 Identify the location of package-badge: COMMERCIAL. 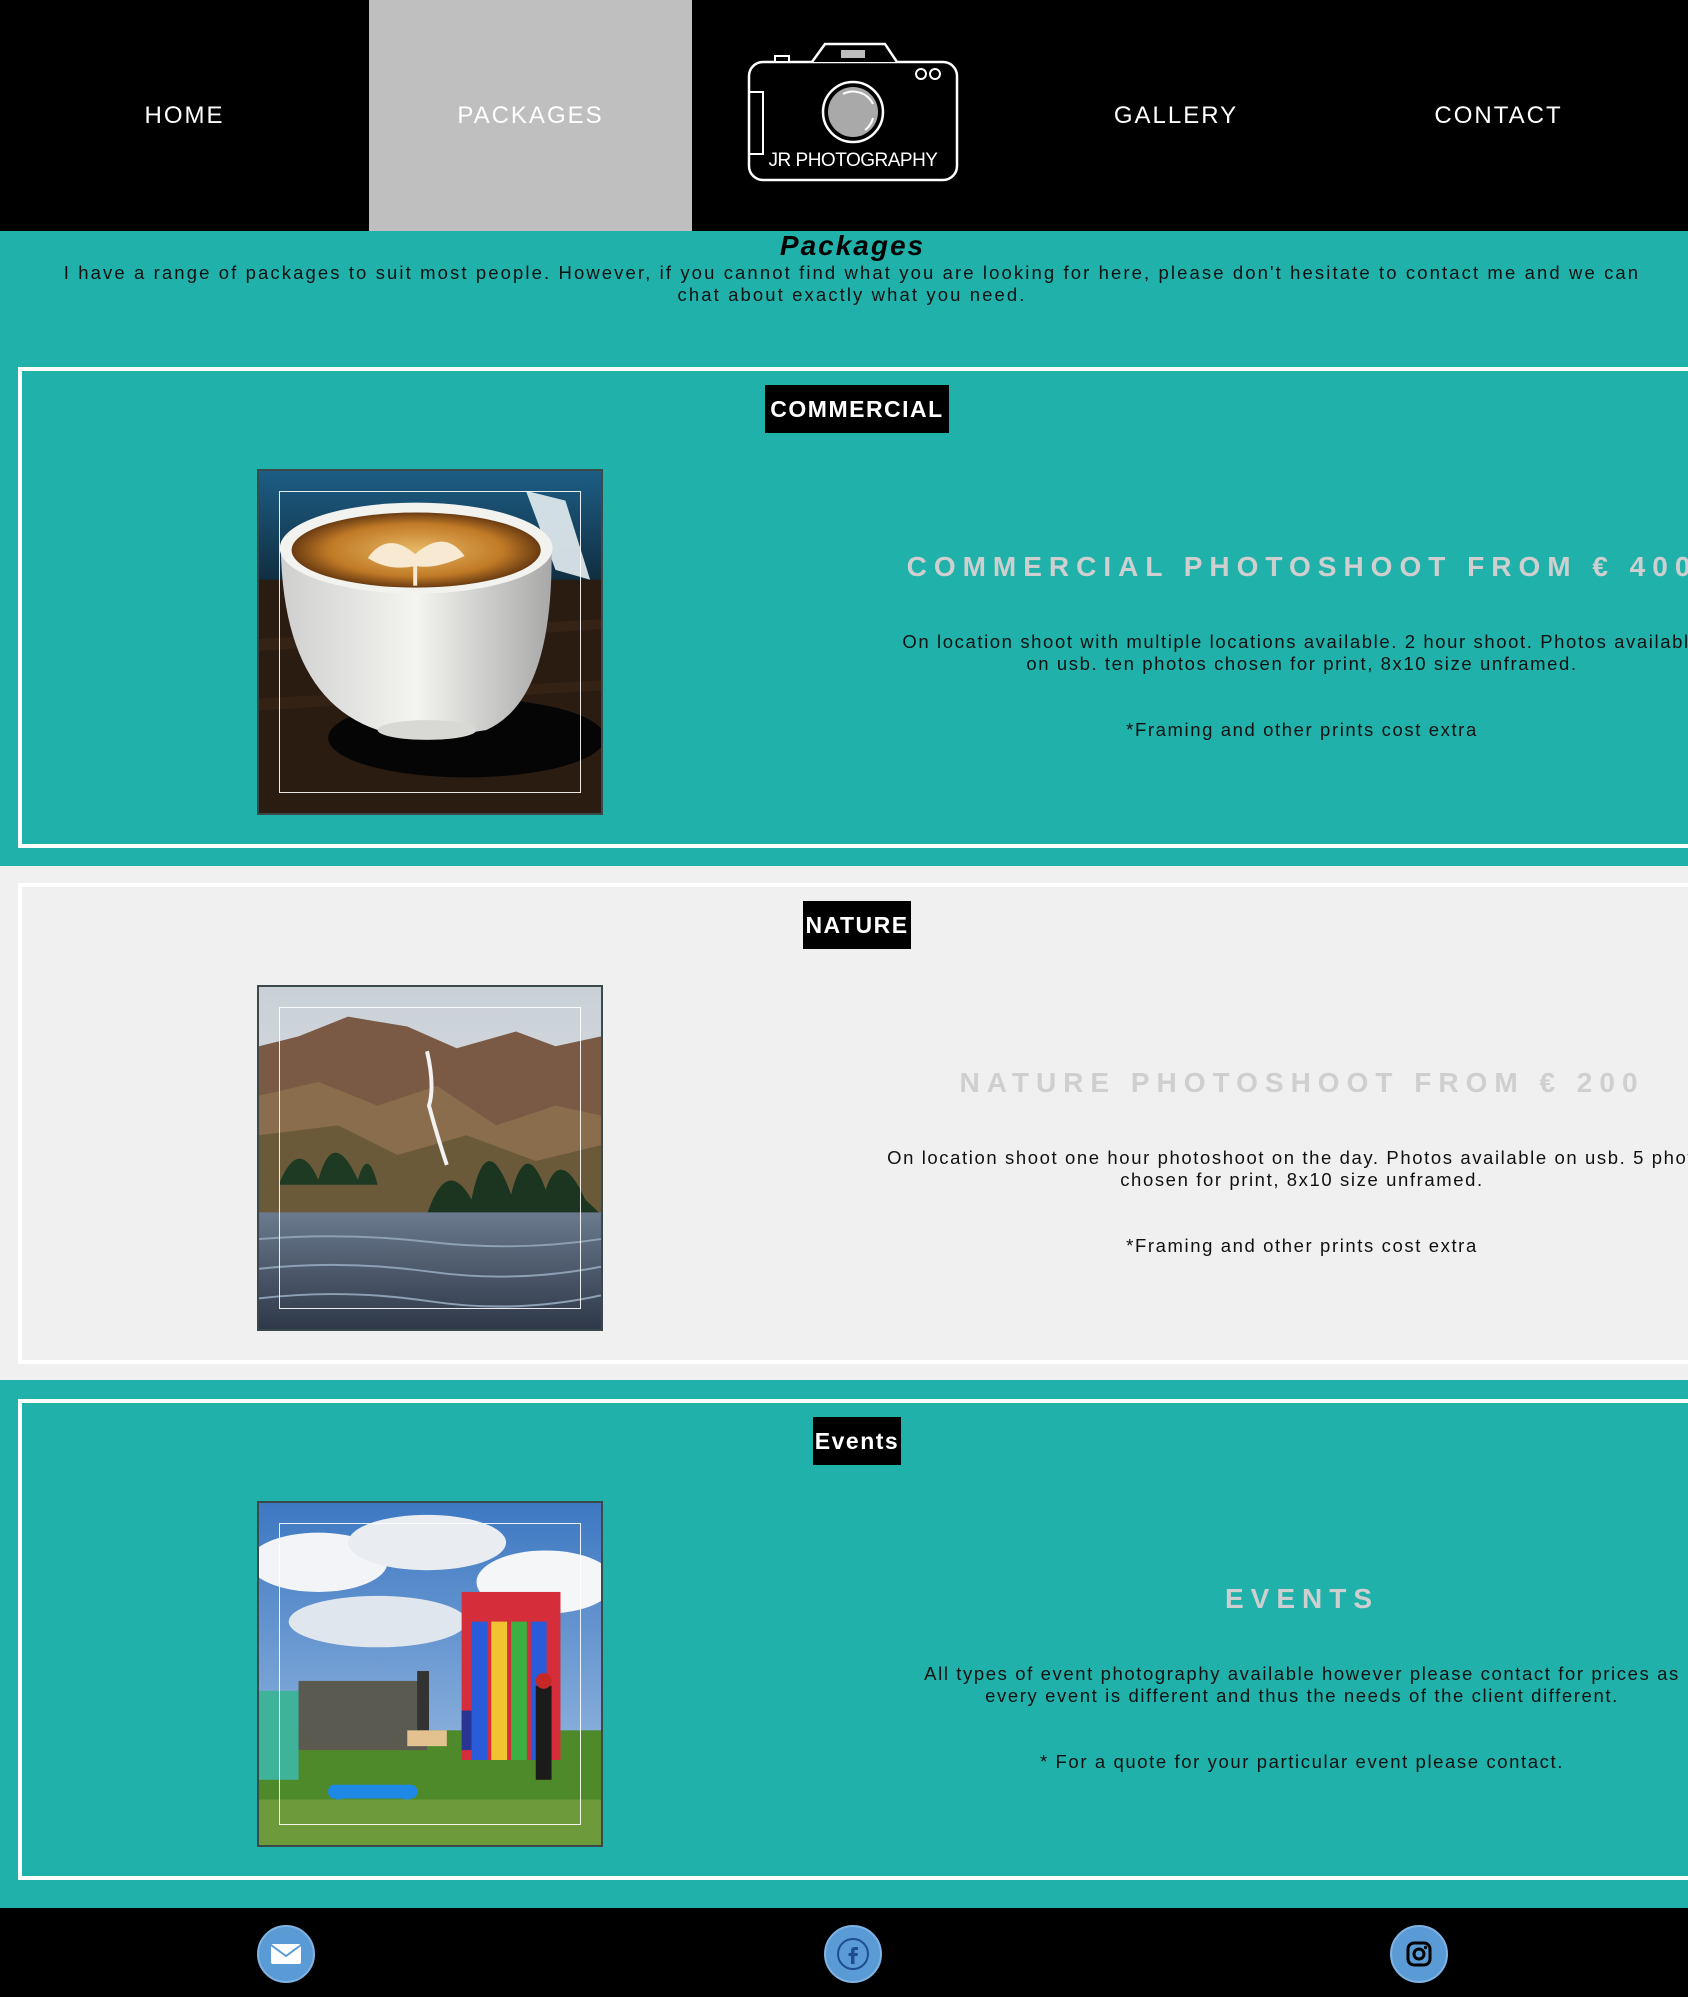
(857, 409).